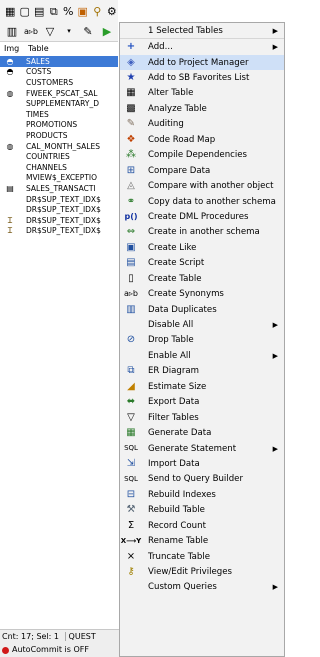 This screenshot has width=320, height=657. I want to click on star-icon: ★, so click(131, 78).